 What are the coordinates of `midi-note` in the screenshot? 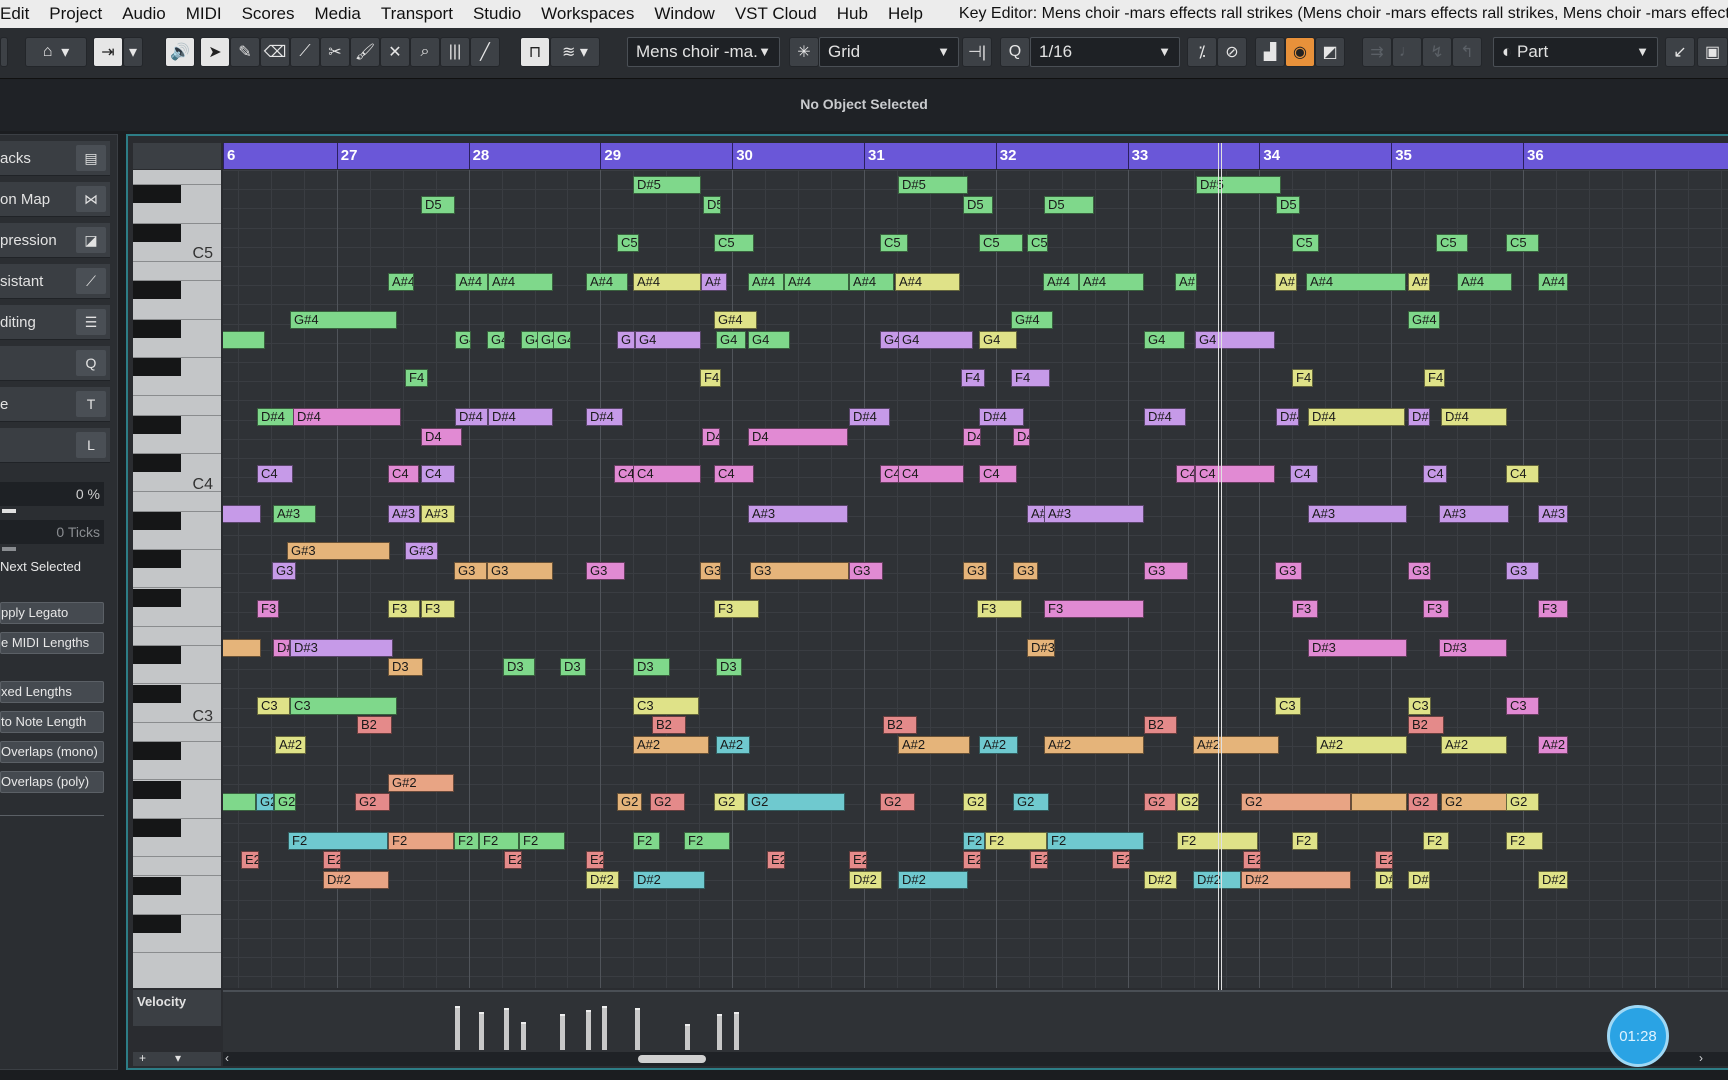 It's located at (244, 340).